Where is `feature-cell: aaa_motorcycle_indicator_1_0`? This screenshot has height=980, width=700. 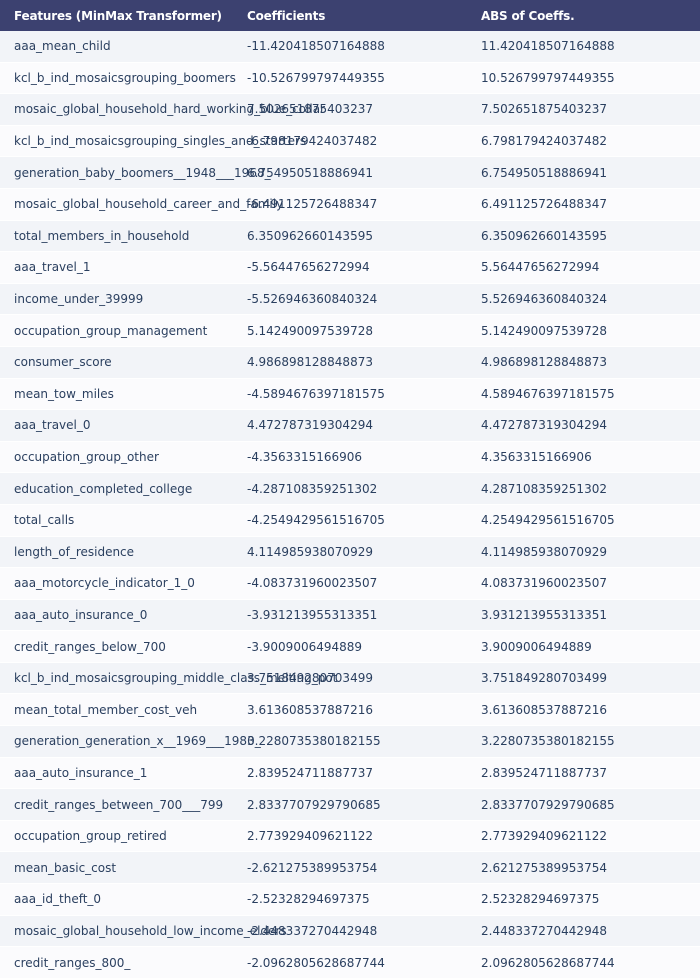
feature-cell: aaa_motorcycle_indicator_1_0 is located at coordinates (104, 583).